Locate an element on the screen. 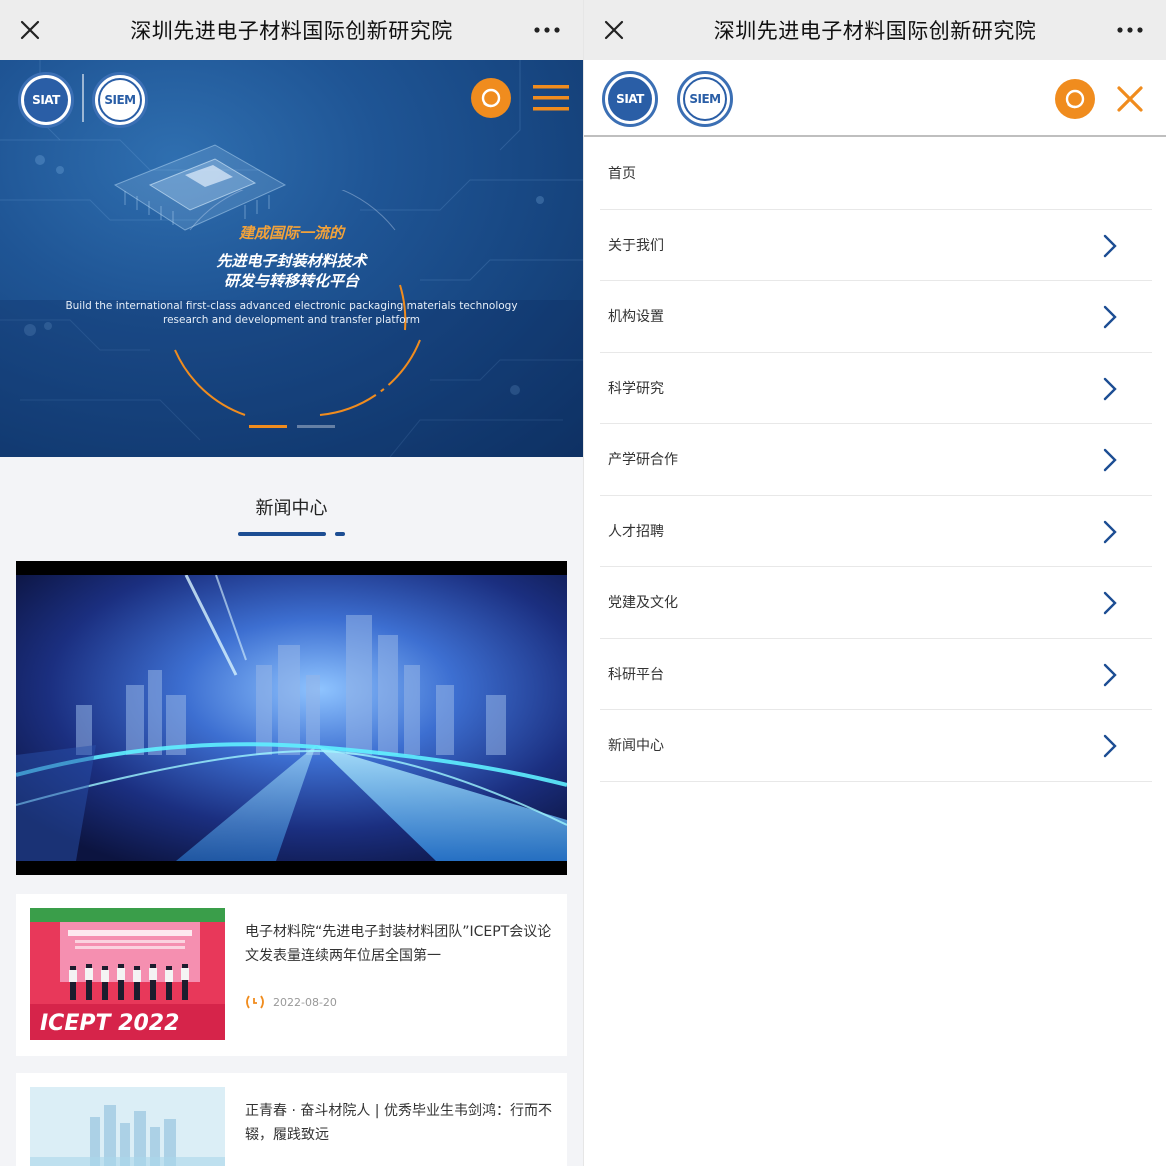 The height and width of the screenshot is (1166, 1166). menu-item-label: 党建及文化 is located at coordinates (643, 603).